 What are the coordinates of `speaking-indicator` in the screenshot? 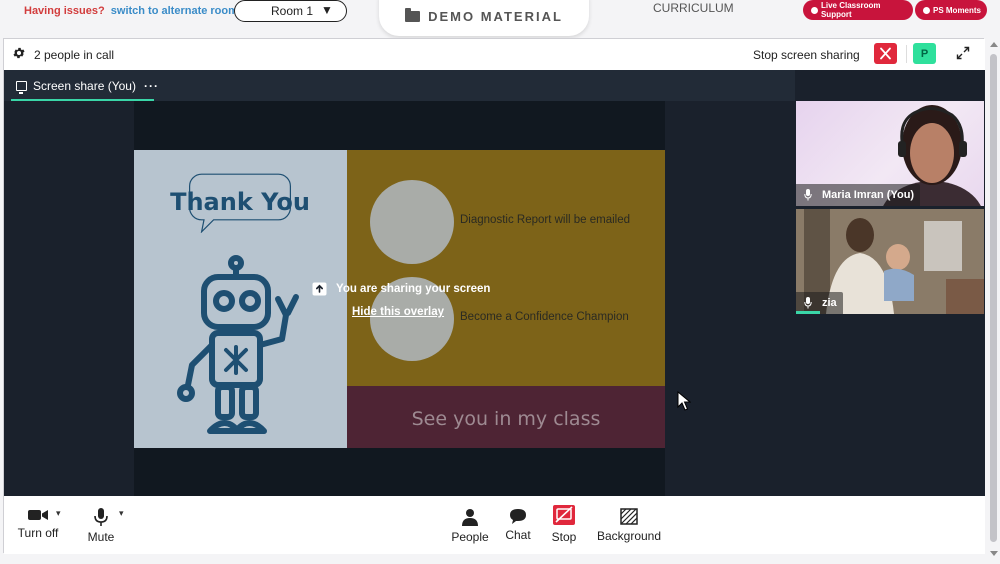 It's located at (808, 312).